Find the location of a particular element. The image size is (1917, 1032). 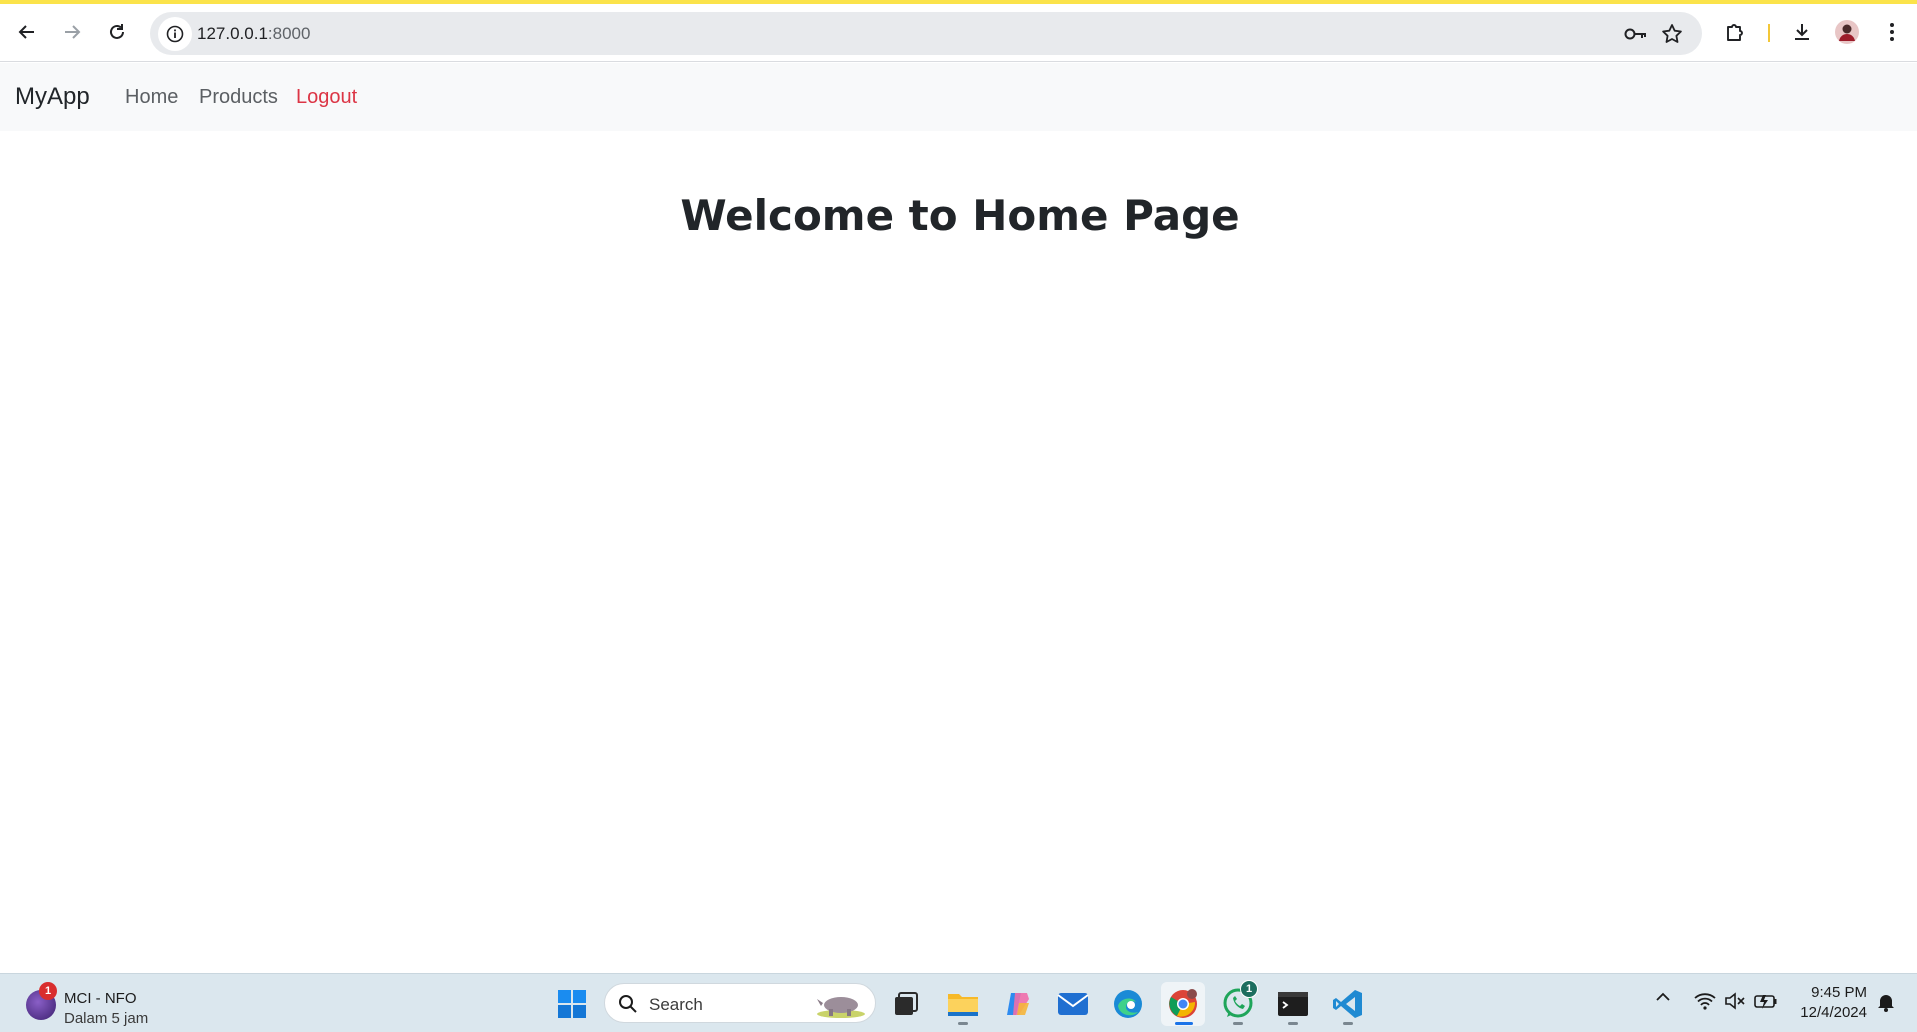

search-label: Search is located at coordinates (676, 1004).